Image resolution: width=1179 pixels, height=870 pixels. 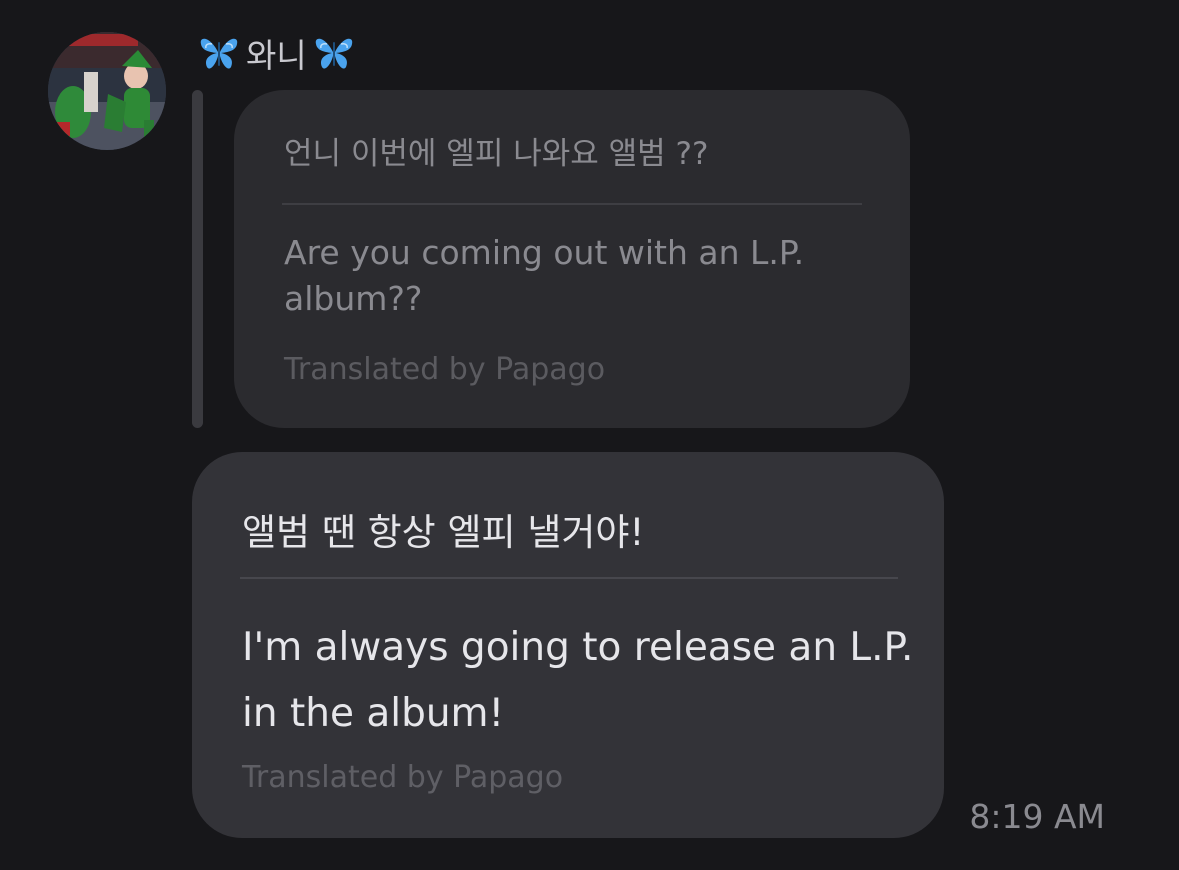 I want to click on avatar-photo, so click(x=107, y=91).